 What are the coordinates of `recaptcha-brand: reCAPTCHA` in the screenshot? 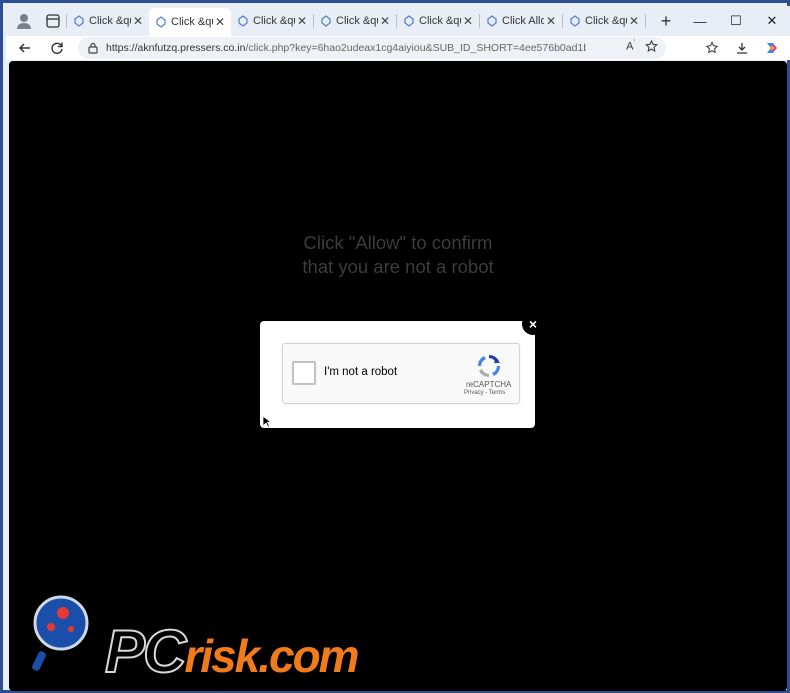 It's located at (489, 384).